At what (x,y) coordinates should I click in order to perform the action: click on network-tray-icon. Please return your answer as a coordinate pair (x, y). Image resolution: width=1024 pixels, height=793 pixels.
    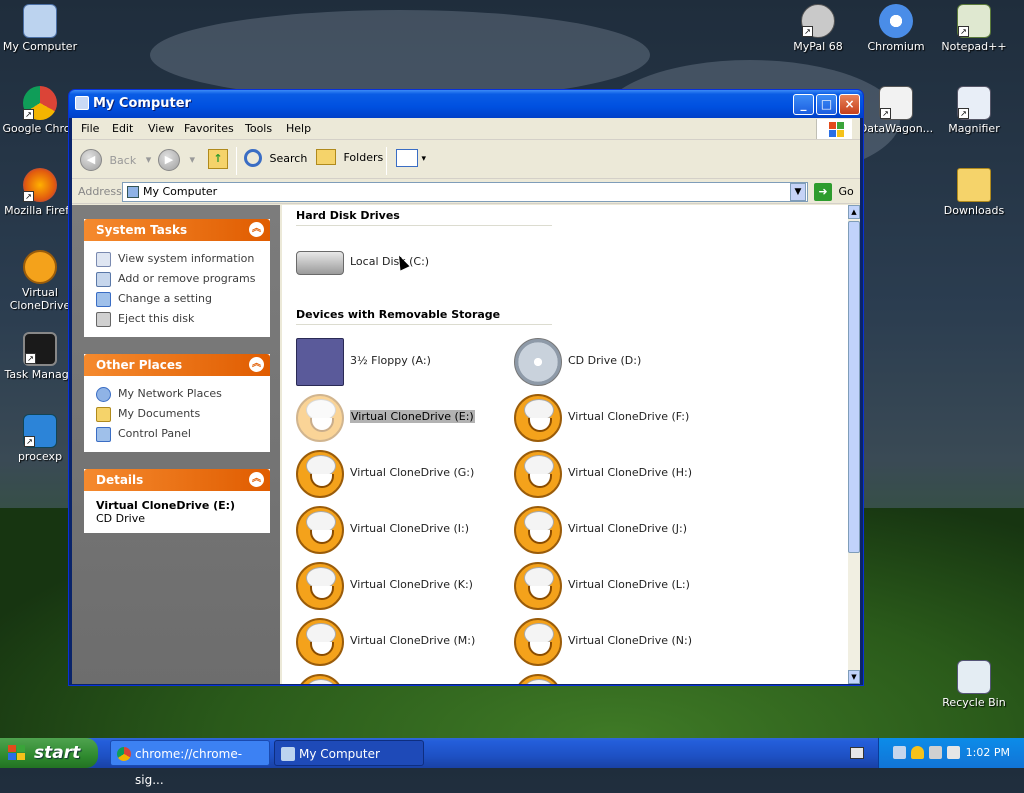
    Looking at the image, I should click on (899, 752).